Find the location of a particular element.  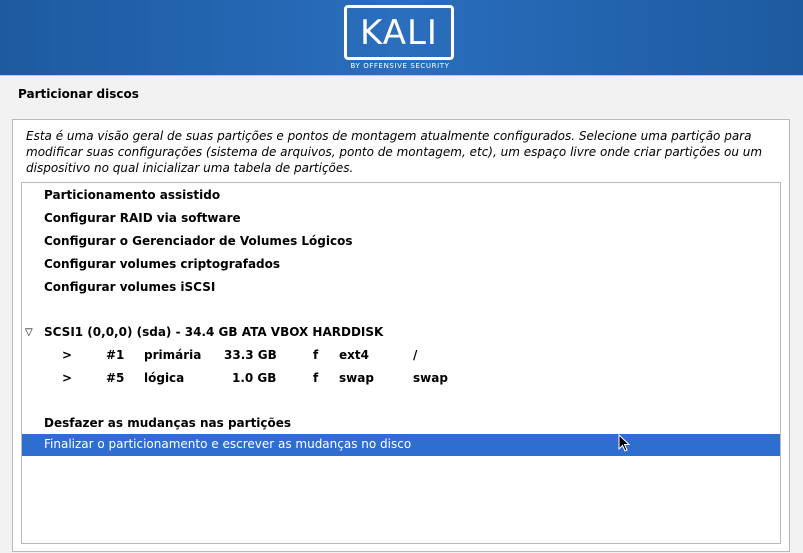

partition-type: primária is located at coordinates (173, 355).